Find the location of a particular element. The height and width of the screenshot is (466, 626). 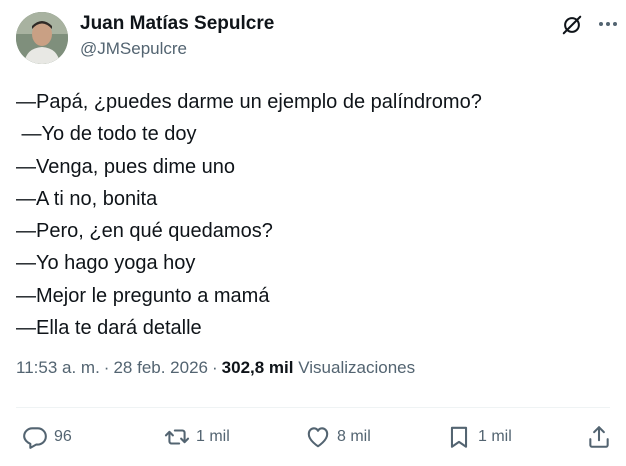

grok-icon is located at coordinates (572, 25).